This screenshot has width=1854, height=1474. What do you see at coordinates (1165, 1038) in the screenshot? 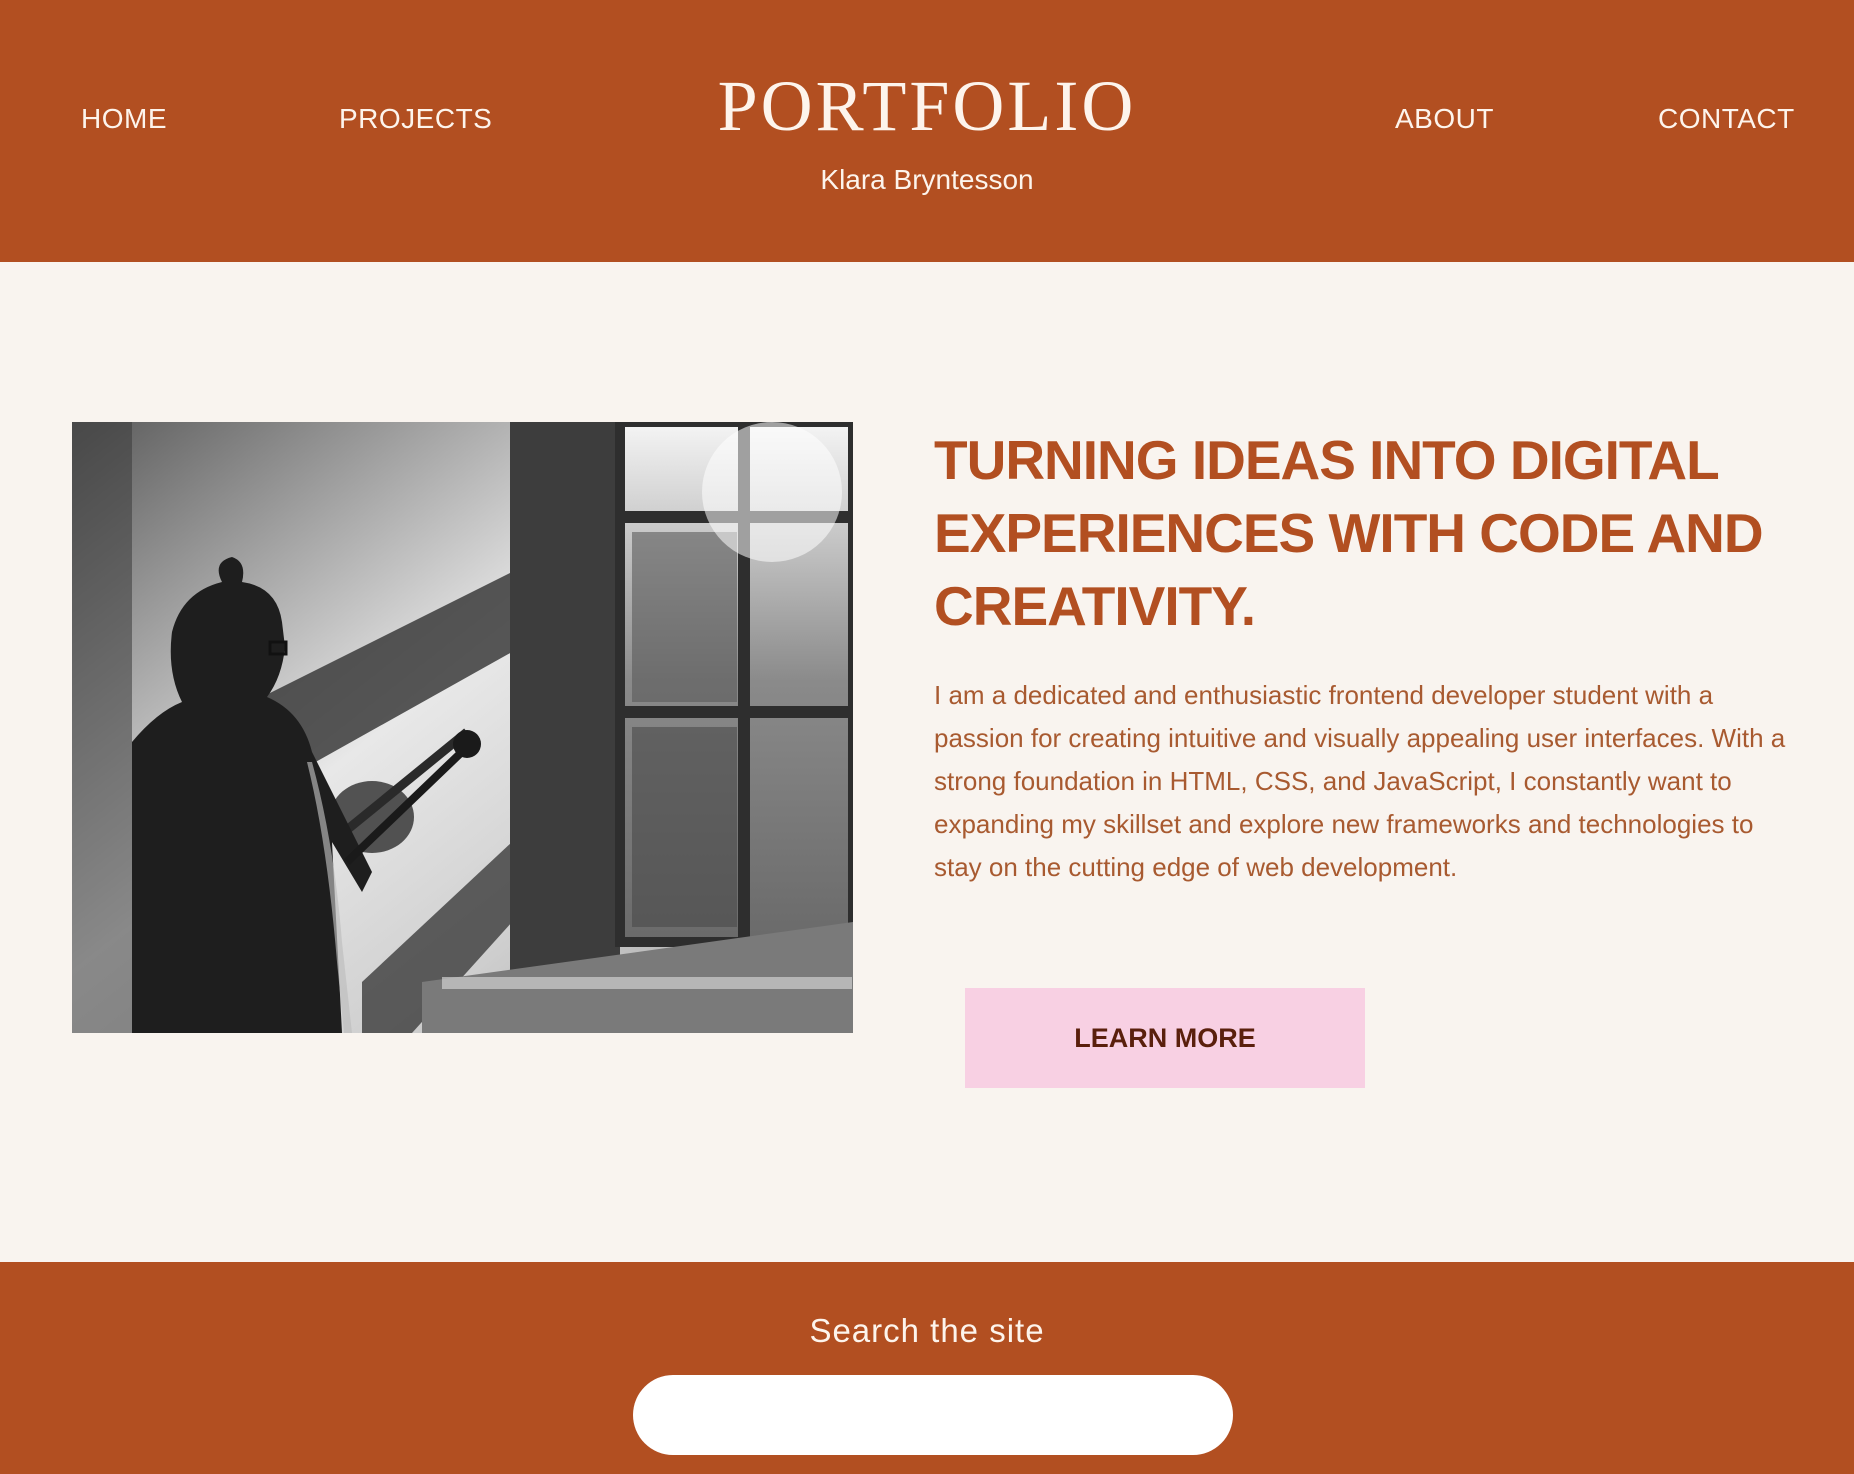
I see `learn-more-button: LEARN MORE` at bounding box center [1165, 1038].